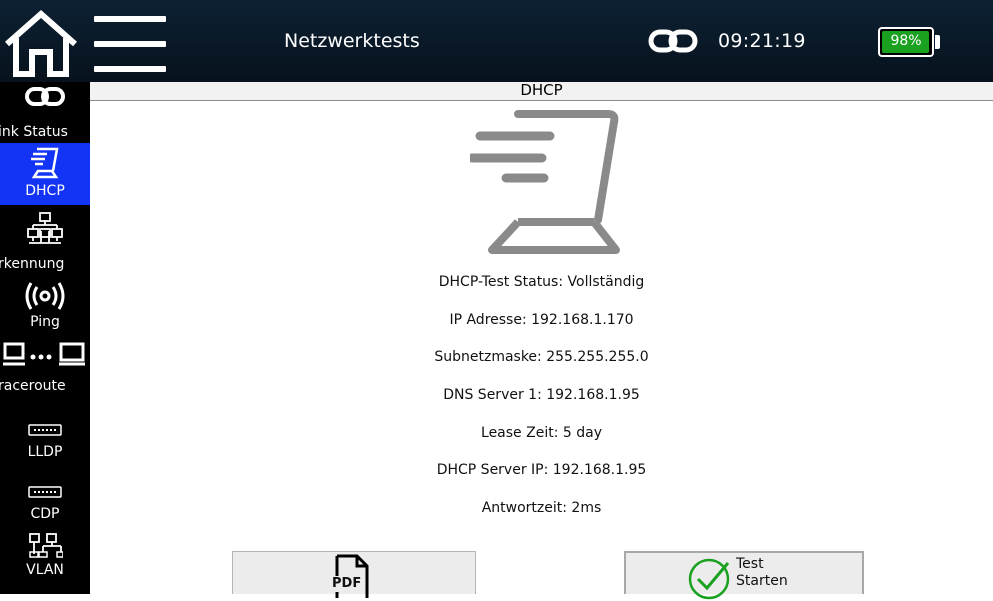 This screenshot has width=993, height=601. I want to click on dns-server-text: DNS Server 1: 192.168.1.95, so click(541, 395).